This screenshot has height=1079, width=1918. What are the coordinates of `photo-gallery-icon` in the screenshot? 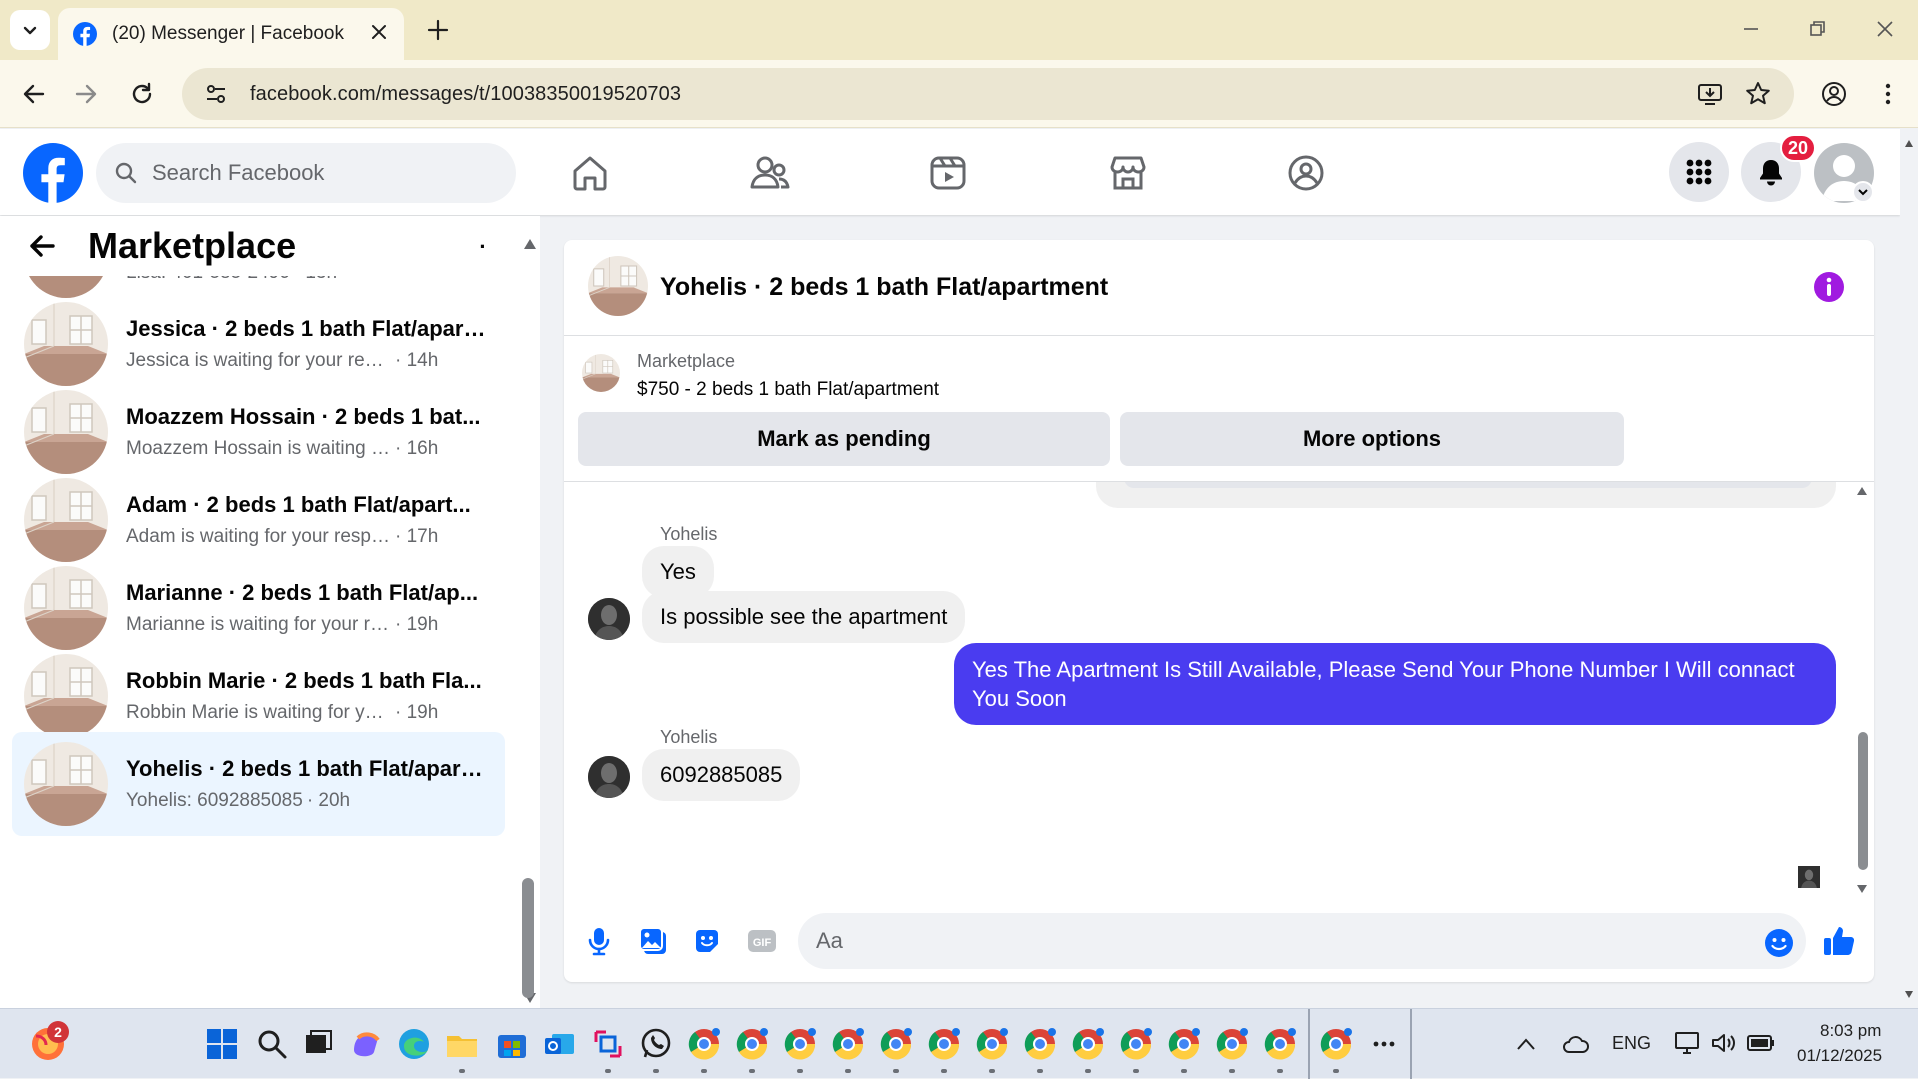 It's located at (653, 941).